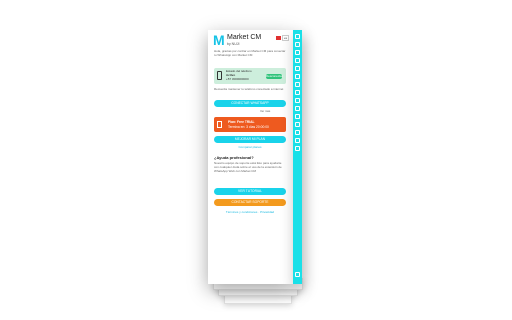 The image size is (512, 320). Describe the element at coordinates (297, 157) in the screenshot. I see `sidebar-rail` at that location.